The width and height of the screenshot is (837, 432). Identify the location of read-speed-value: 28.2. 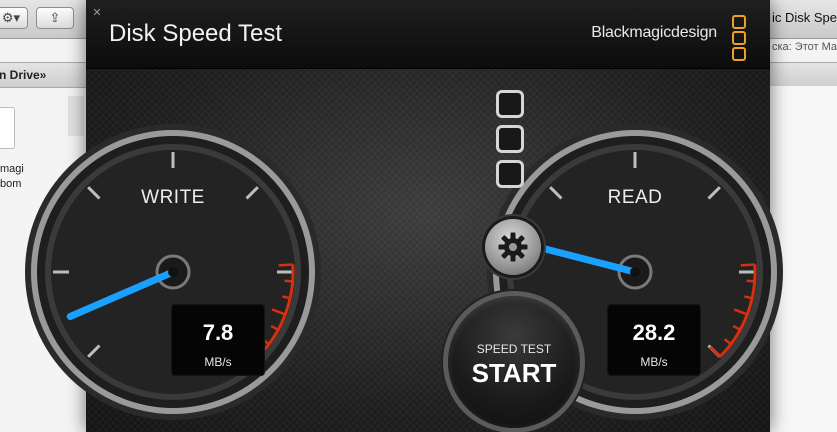
(654, 332).